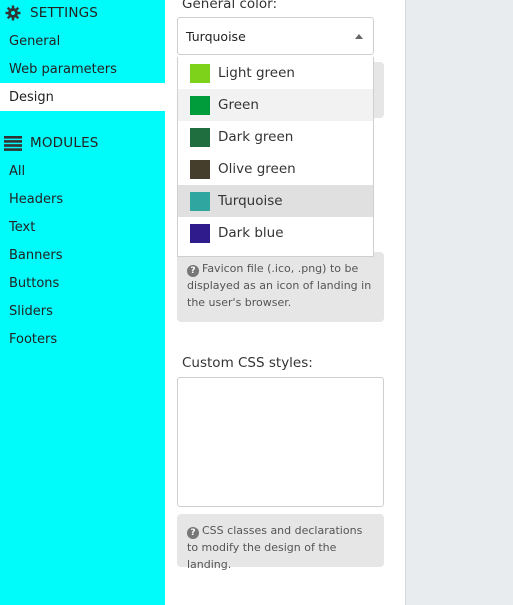  Describe the element at coordinates (13, 13) in the screenshot. I see `gear-icon` at that location.